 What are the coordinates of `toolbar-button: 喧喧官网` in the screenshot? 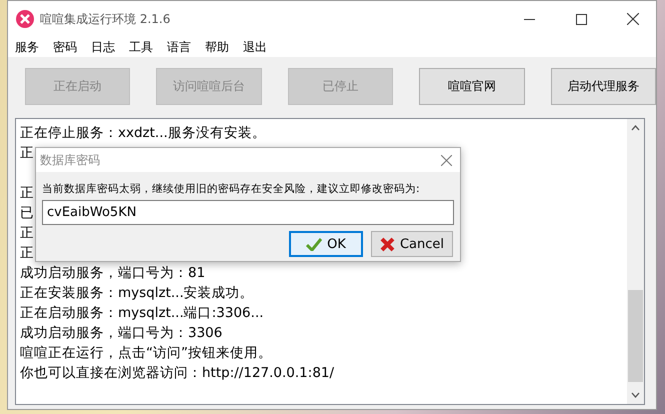 It's located at (472, 86).